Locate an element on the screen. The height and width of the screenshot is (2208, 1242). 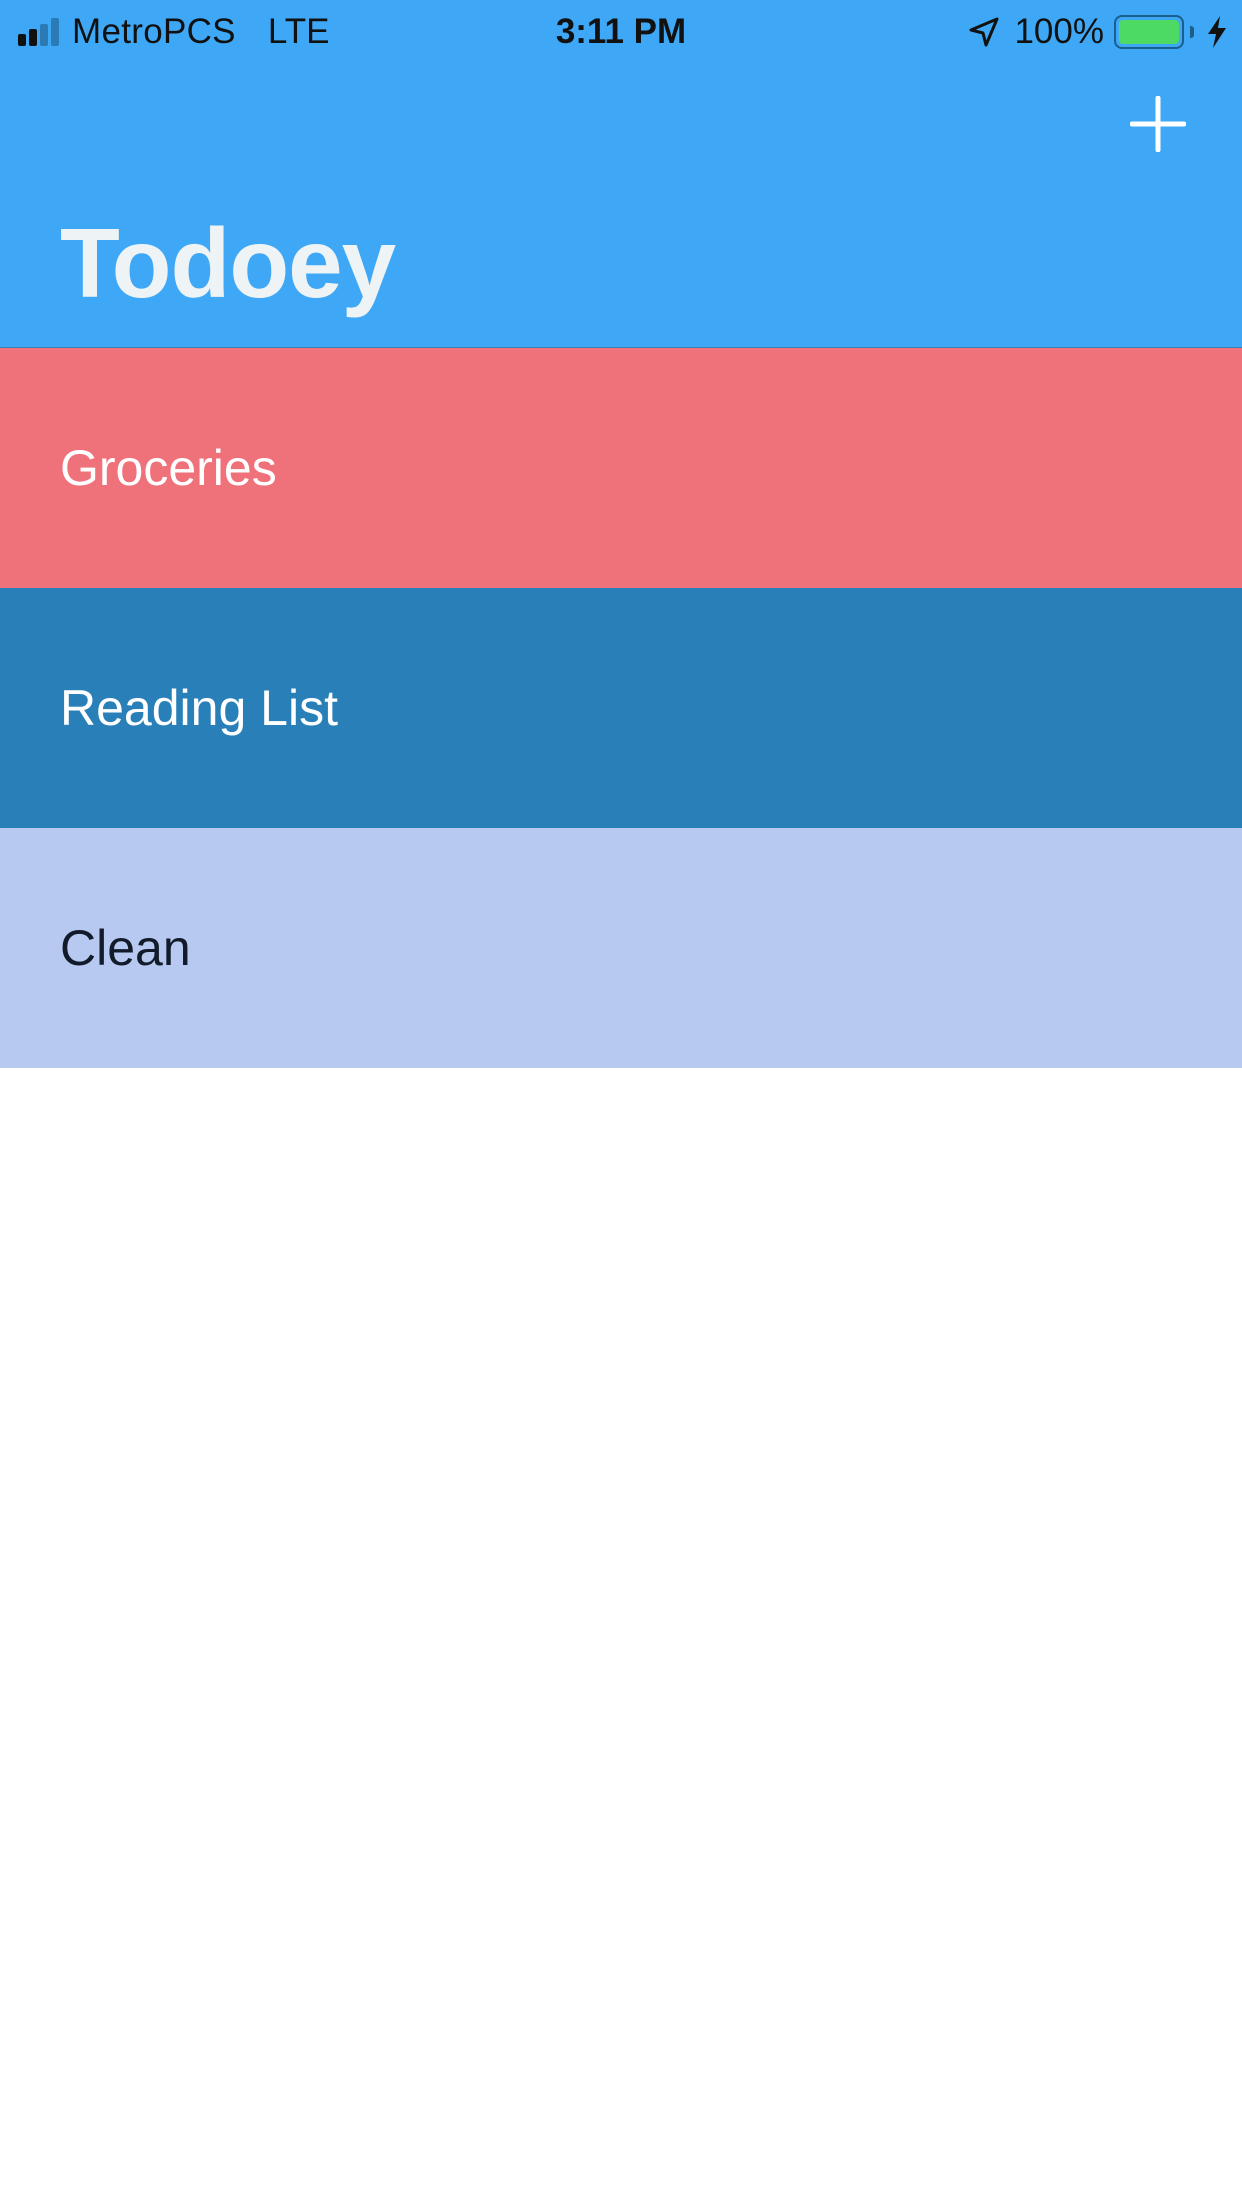
list-item: Clean is located at coordinates (621, 948).